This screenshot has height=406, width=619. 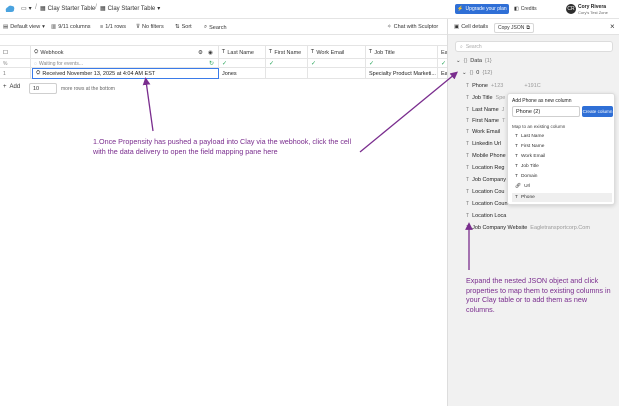 I want to click on help-icon: ◉, so click(x=210, y=53).